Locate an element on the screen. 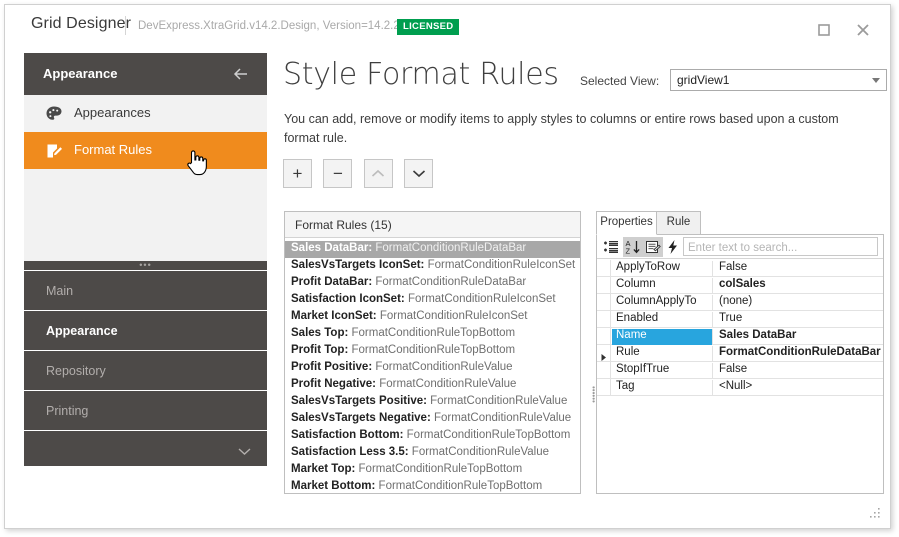 This screenshot has width=899, height=537. sidebar-nav-printing: Printing is located at coordinates (145, 410).